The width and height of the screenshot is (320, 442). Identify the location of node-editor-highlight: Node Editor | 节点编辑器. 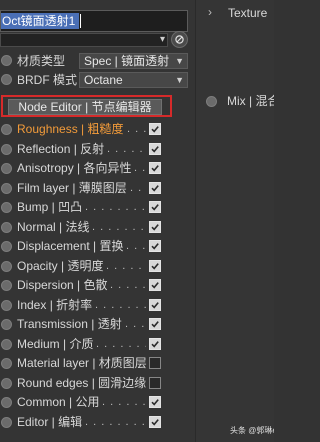
(86, 106).